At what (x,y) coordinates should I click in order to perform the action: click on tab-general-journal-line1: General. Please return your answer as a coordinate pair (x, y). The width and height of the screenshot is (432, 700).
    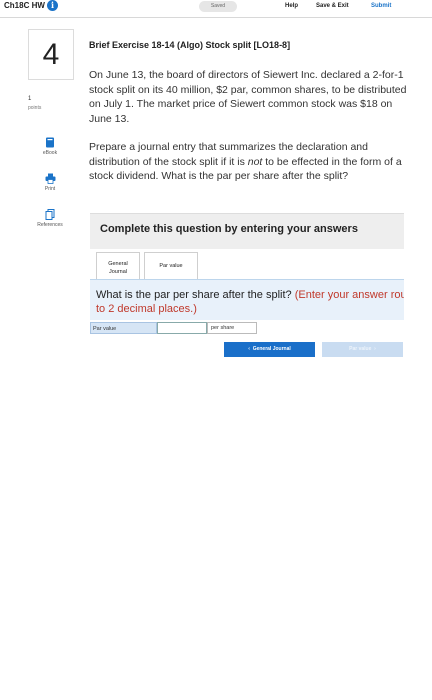
    Looking at the image, I should click on (118, 264).